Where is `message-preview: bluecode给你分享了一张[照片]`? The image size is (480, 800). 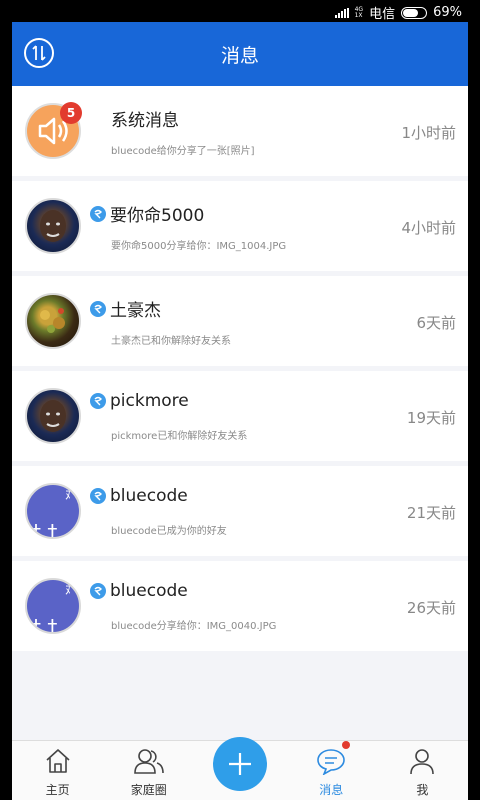 message-preview: bluecode给你分享了一张[照片] is located at coordinates (183, 151).